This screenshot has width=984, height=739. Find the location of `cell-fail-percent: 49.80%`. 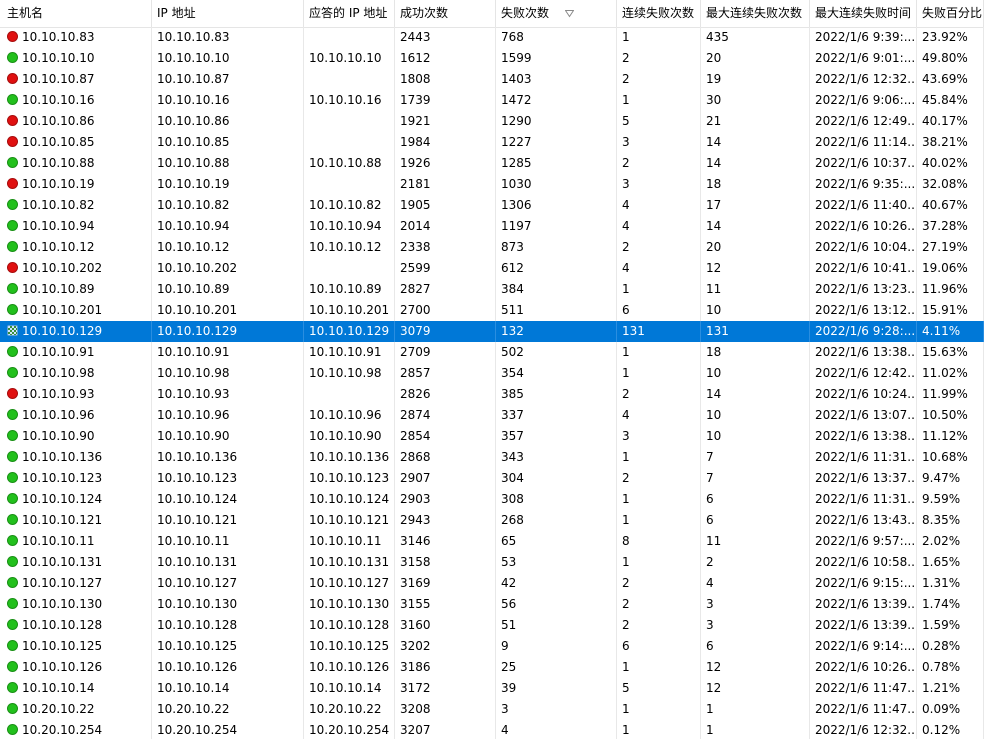

cell-fail-percent: 49.80% is located at coordinates (950, 58).